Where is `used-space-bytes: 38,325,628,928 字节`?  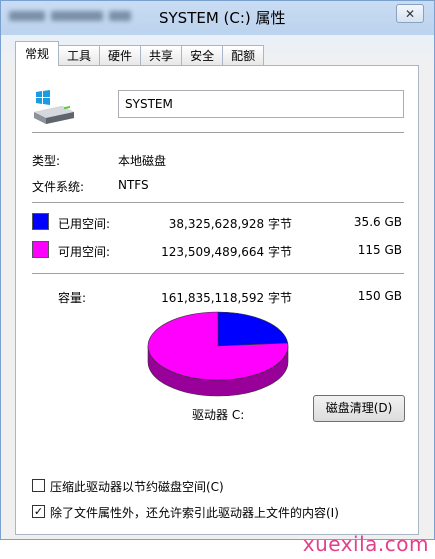
used-space-bytes: 38,325,628,928 字节 is located at coordinates (230, 224).